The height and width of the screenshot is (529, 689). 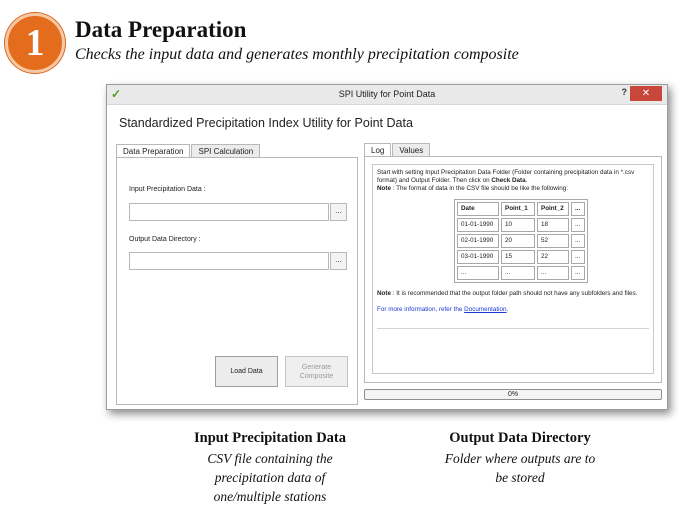 I want to click on load-data-label: Load Data, so click(x=246, y=371).